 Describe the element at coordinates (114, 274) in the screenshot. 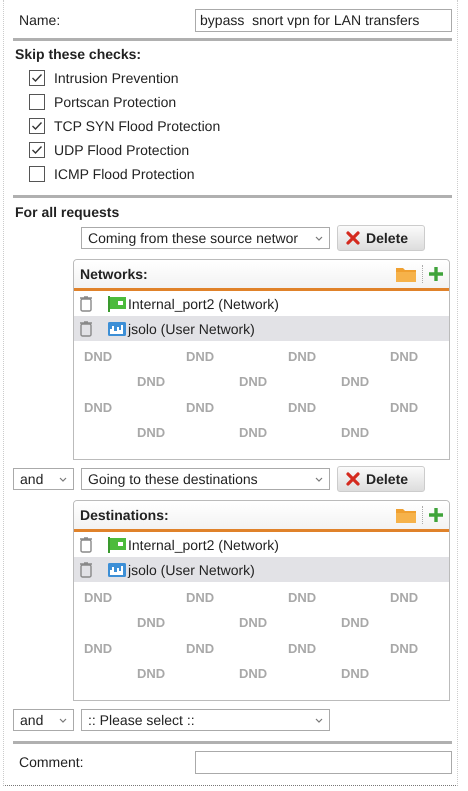

I see `list-title: Networks:` at that location.